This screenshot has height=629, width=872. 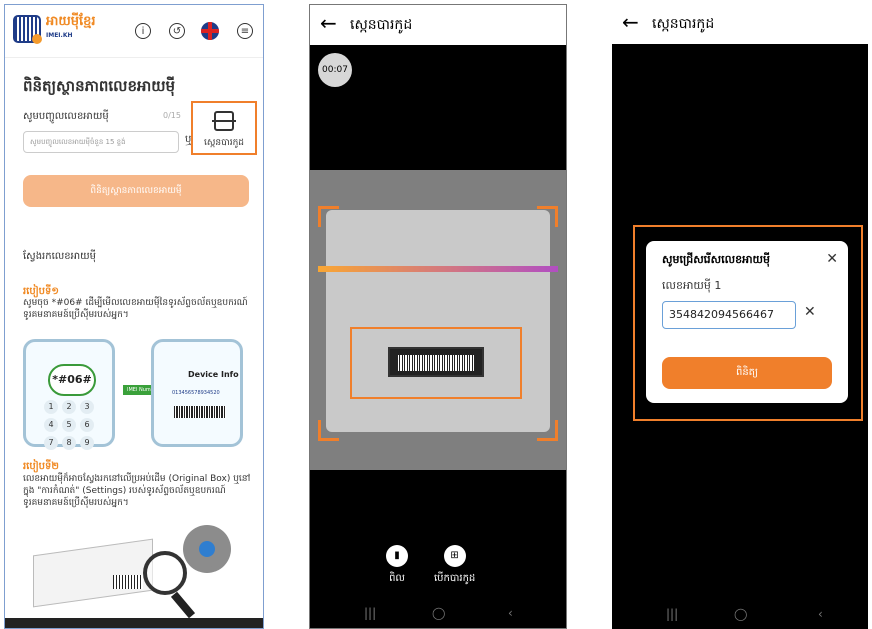 I want to click on info-icon: i, so click(x=143, y=31).